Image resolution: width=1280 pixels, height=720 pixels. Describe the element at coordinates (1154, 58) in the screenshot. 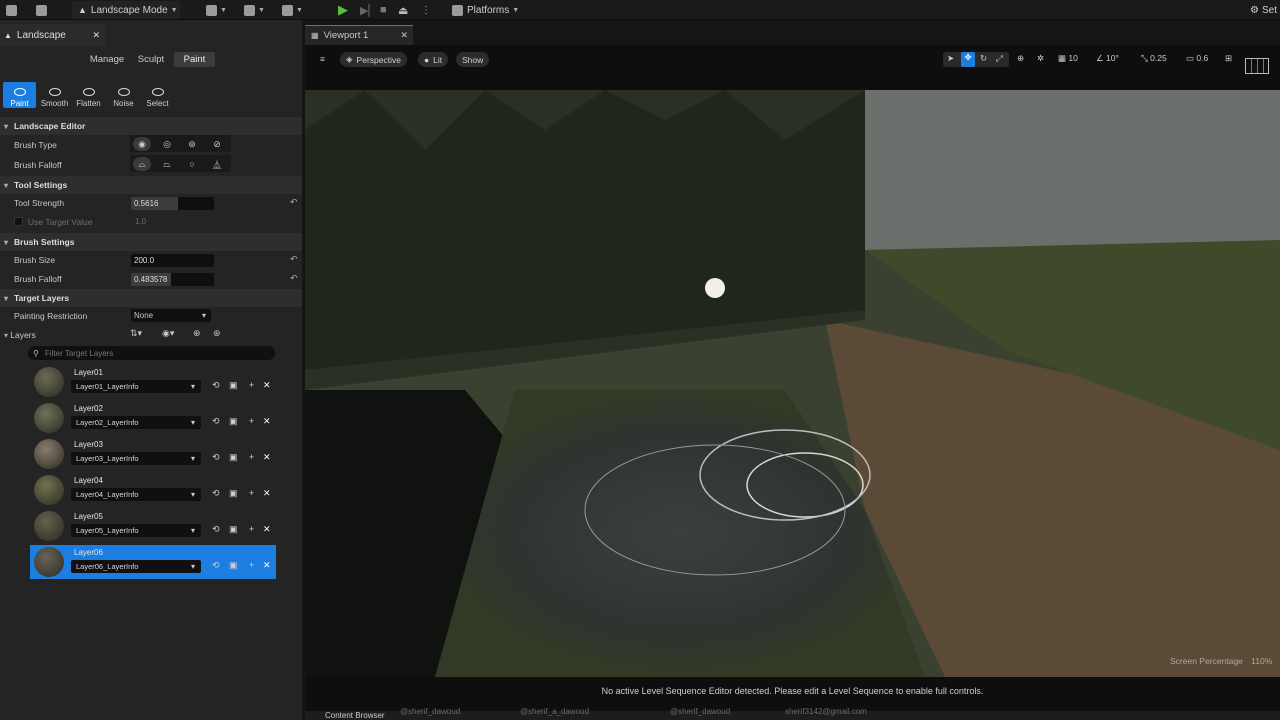

I see `scale-snap-button: ⤡ 0.25` at that location.